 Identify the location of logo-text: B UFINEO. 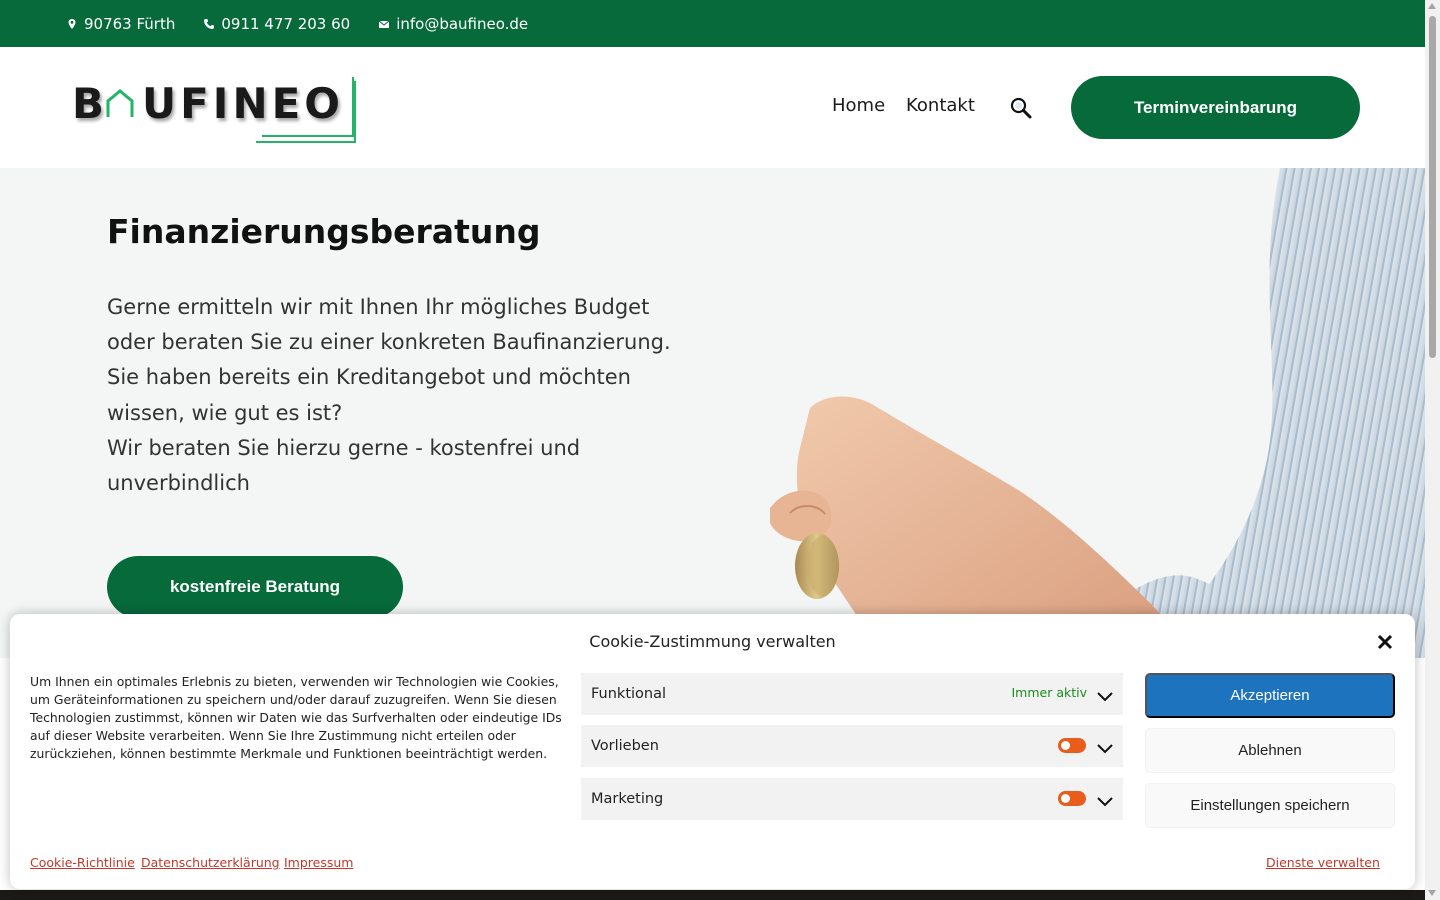
(208, 103).